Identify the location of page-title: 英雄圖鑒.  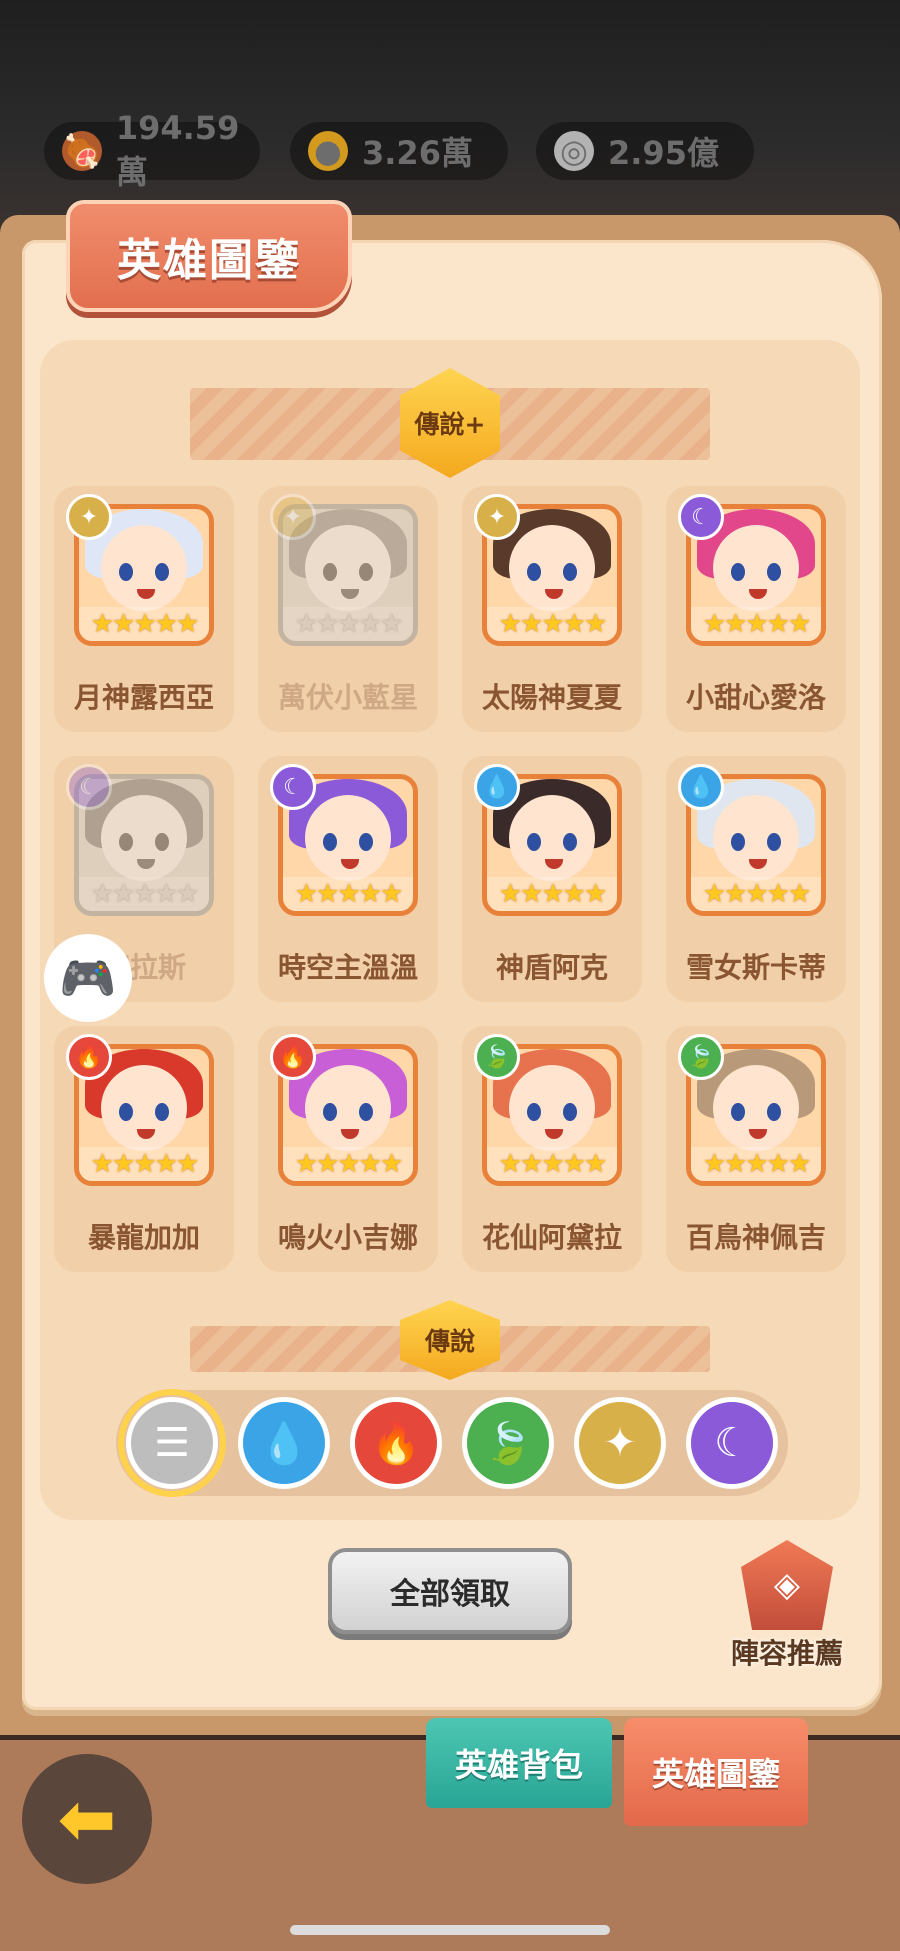
(209, 256).